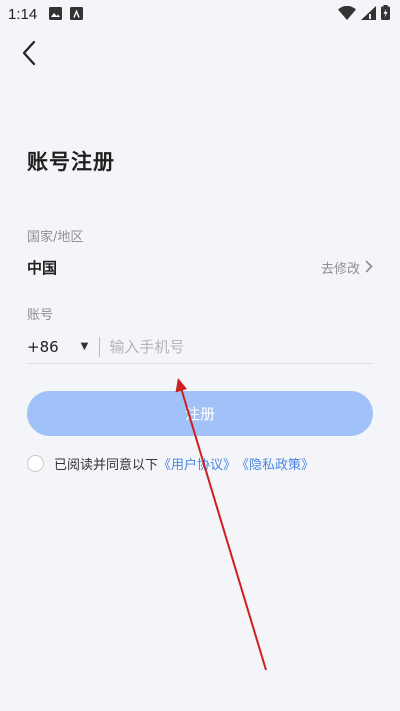 The width and height of the screenshot is (400, 711). What do you see at coordinates (100, 346) in the screenshot?
I see `field-divider` at bounding box center [100, 346].